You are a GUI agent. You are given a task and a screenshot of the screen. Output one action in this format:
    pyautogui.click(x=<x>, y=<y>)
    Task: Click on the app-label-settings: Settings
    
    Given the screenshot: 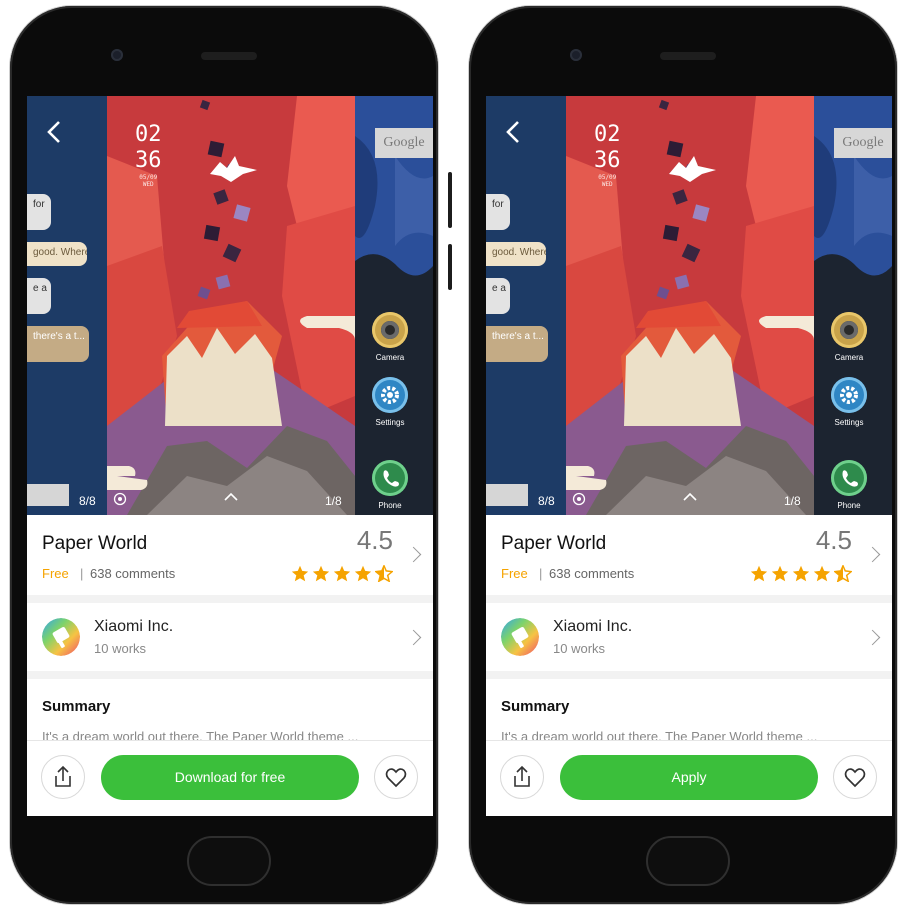 What is the action you would take?
    pyautogui.click(x=849, y=422)
    